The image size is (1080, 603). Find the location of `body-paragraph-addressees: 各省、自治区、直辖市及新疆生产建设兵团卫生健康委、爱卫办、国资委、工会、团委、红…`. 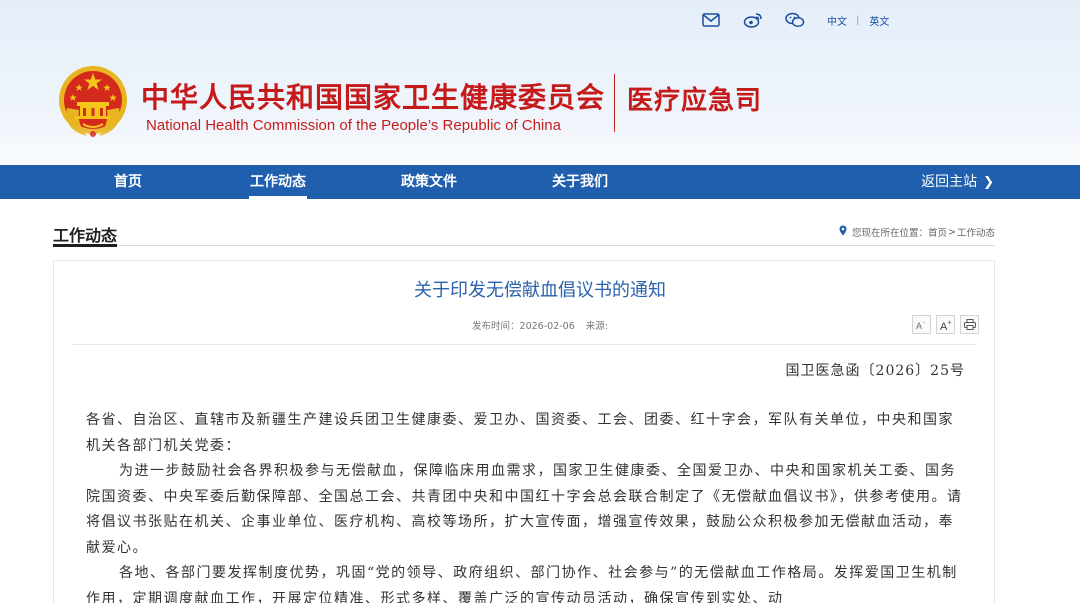

body-paragraph-addressees: 各省、自治区、直辖市及新疆生产建设兵团卫生健康委、爱卫办、国资委、工会、团委、红… is located at coordinates (520, 433).